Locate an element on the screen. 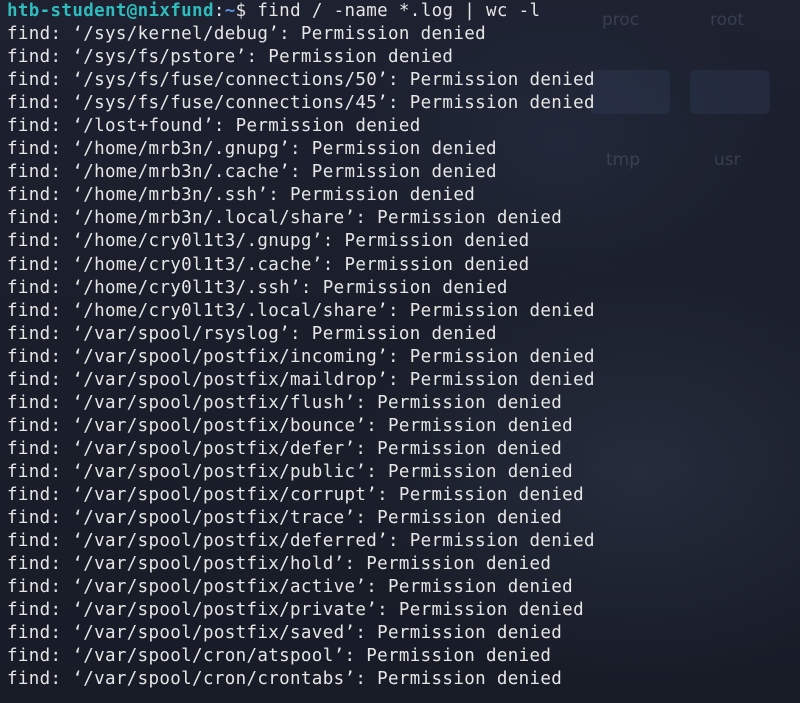  prompt-user-host: htb-student@nixfund is located at coordinates (110, 11).